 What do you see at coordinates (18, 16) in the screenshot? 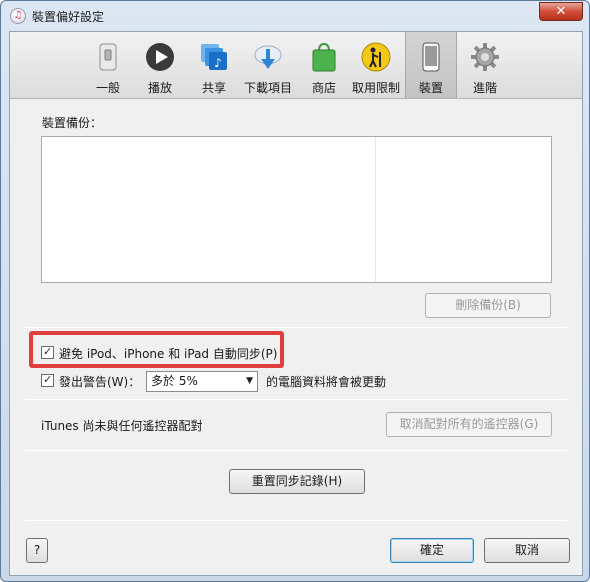
I see `itunes-app-icon: ♫` at bounding box center [18, 16].